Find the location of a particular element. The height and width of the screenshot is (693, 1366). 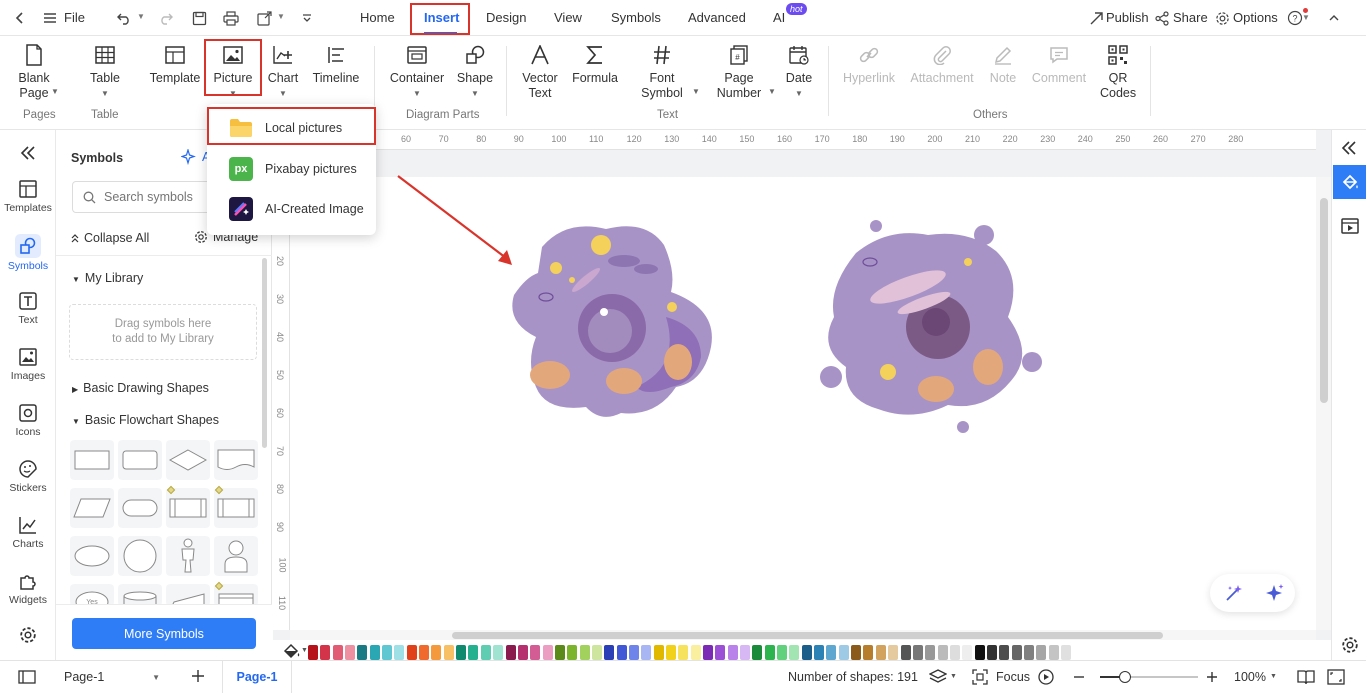

font-symbol-dropdown-icon: ▼ is located at coordinates (696, 91).